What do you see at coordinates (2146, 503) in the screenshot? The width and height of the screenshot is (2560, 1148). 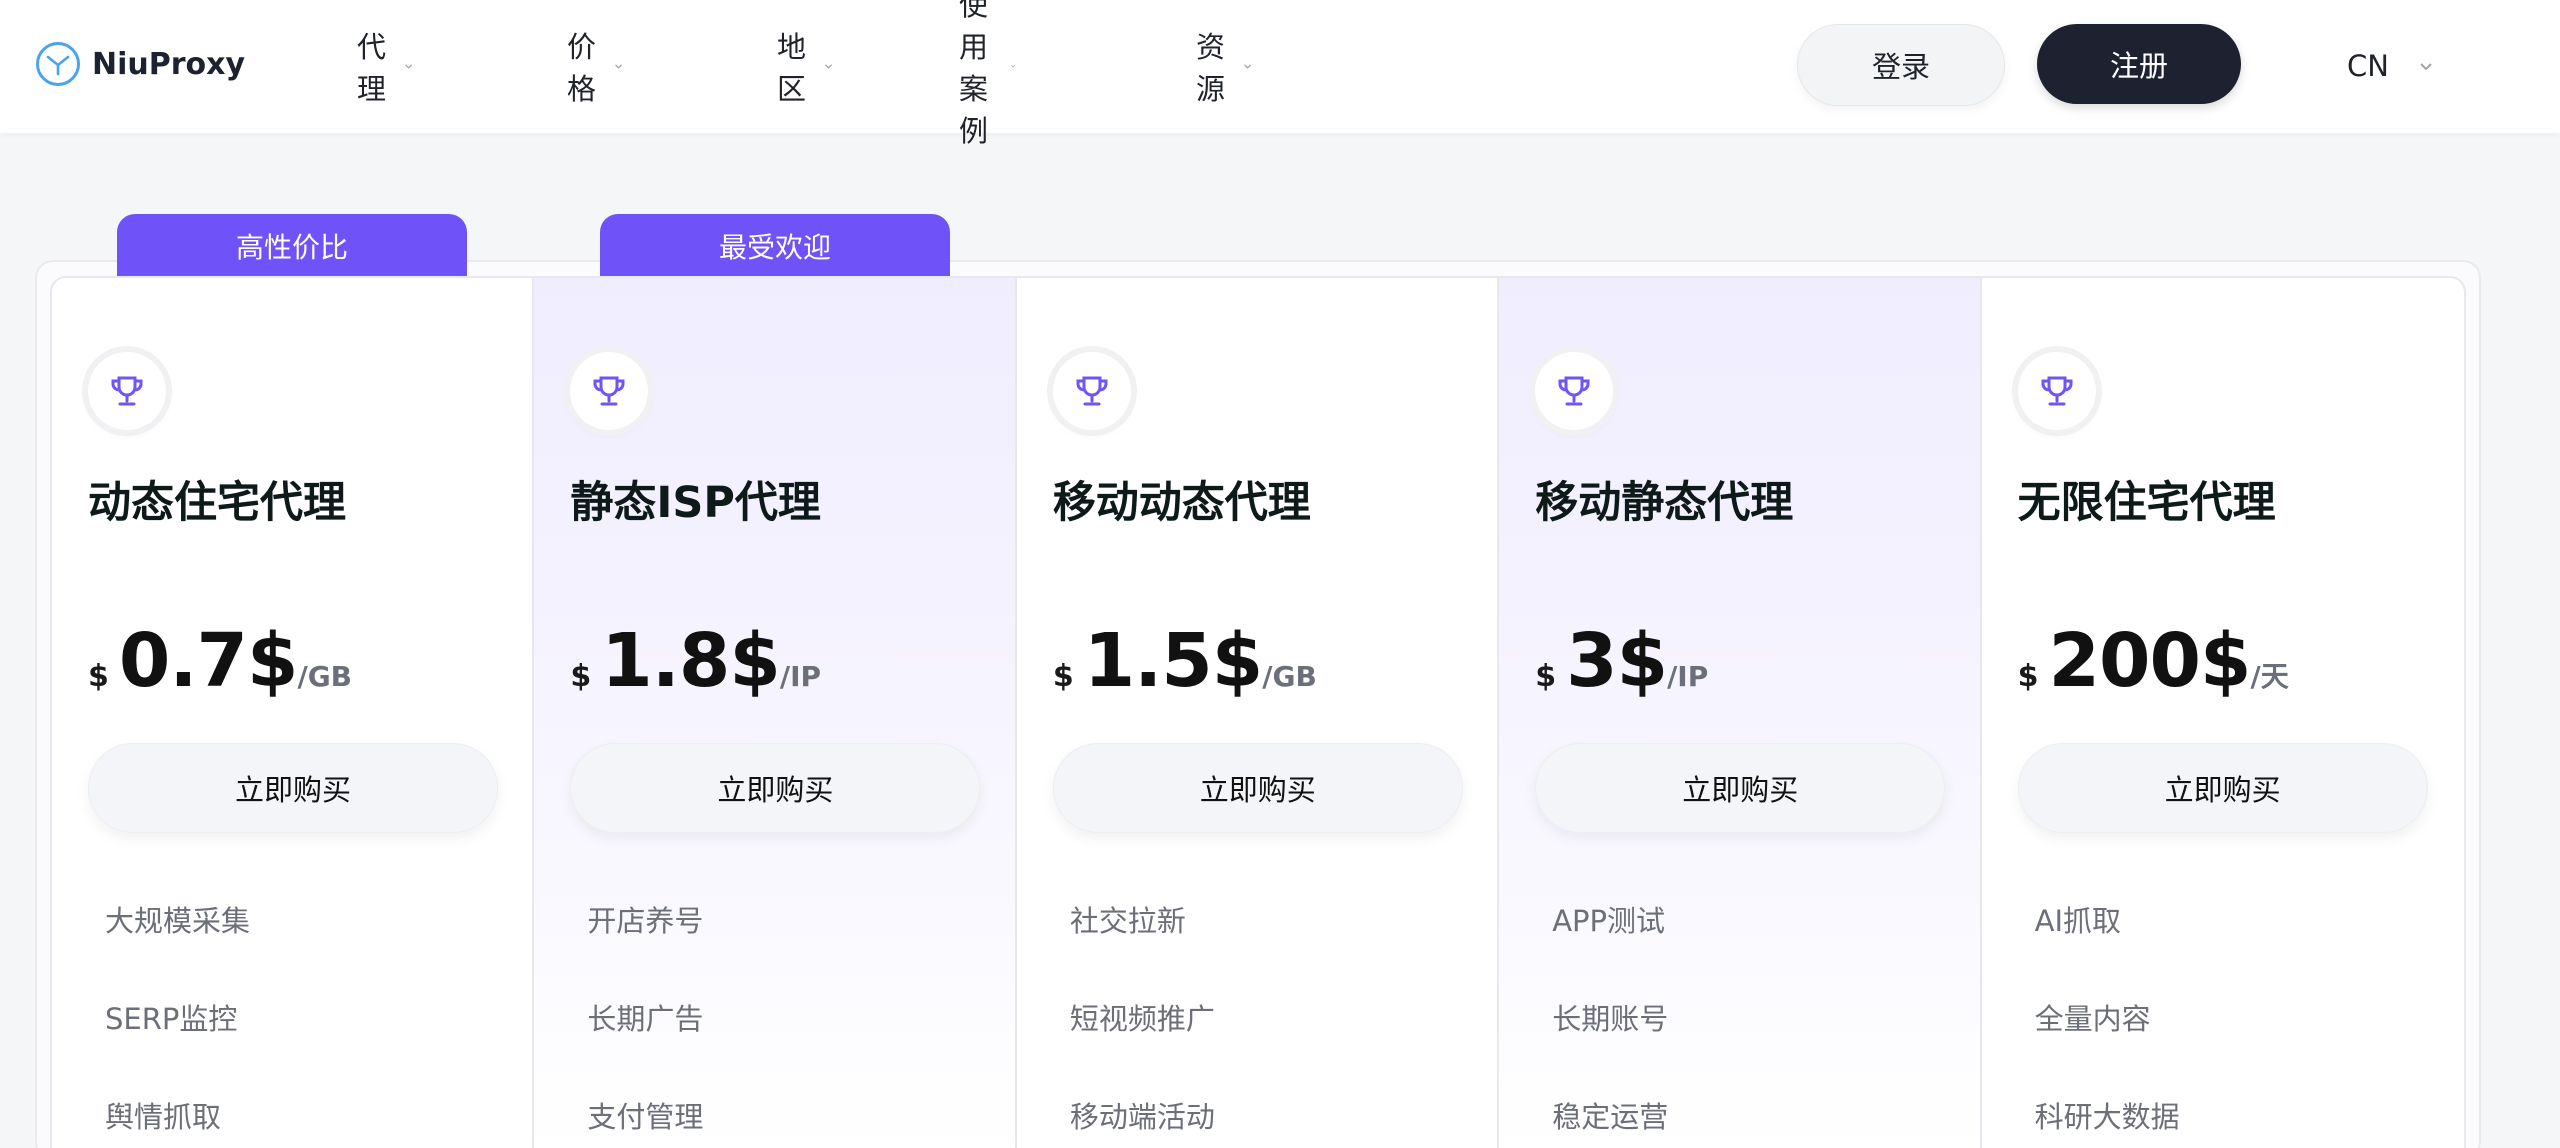 I see `plan-title: 无限住宅代理` at bounding box center [2146, 503].